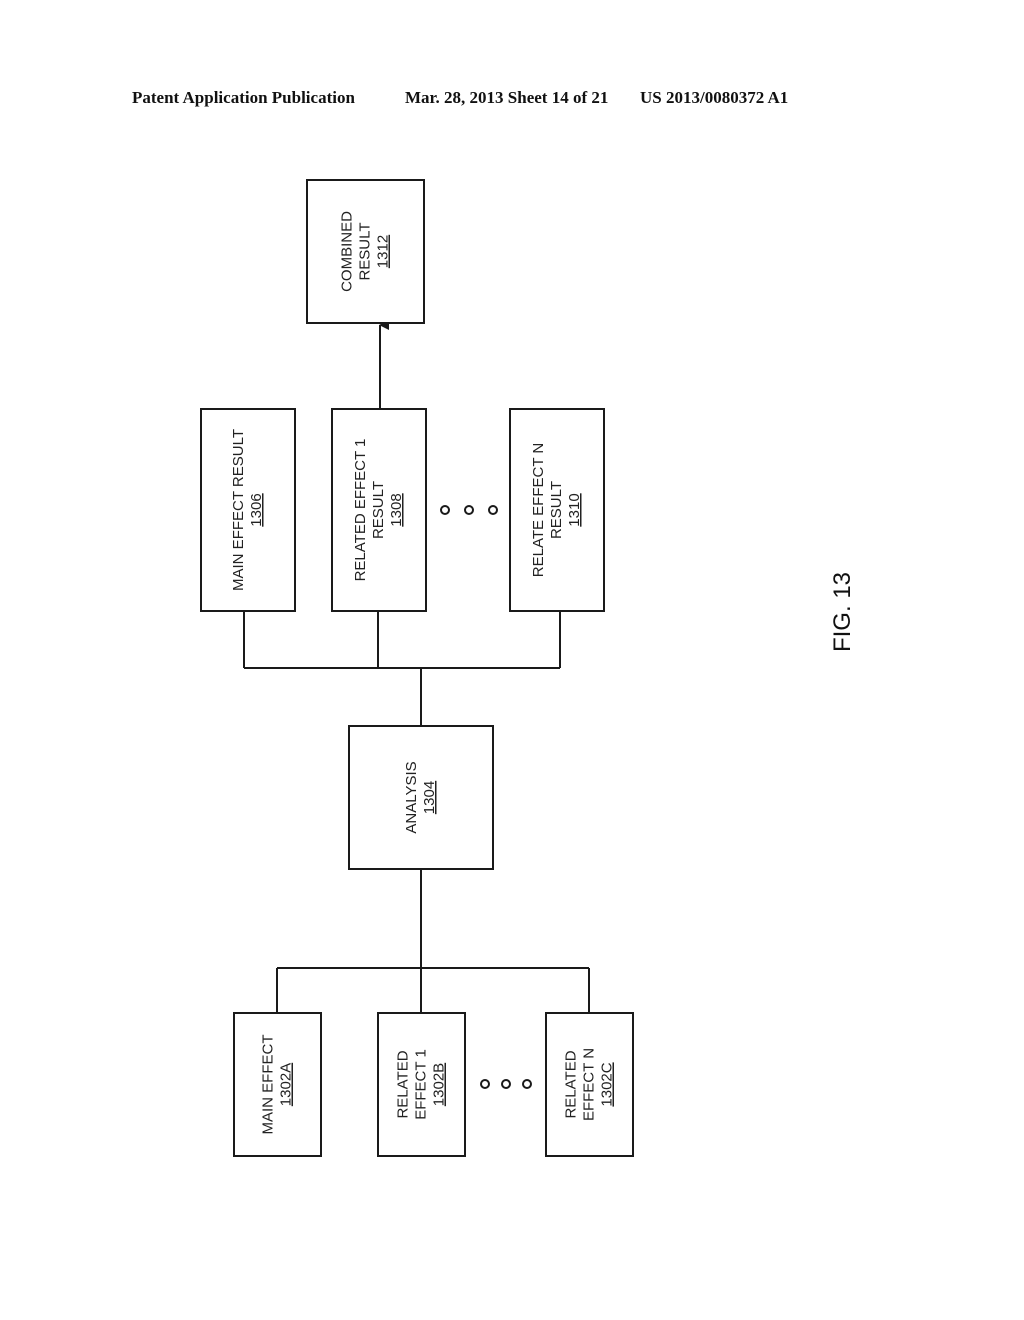  Describe the element at coordinates (842, 612) in the screenshot. I see `figure-label: FIG. 13` at that location.